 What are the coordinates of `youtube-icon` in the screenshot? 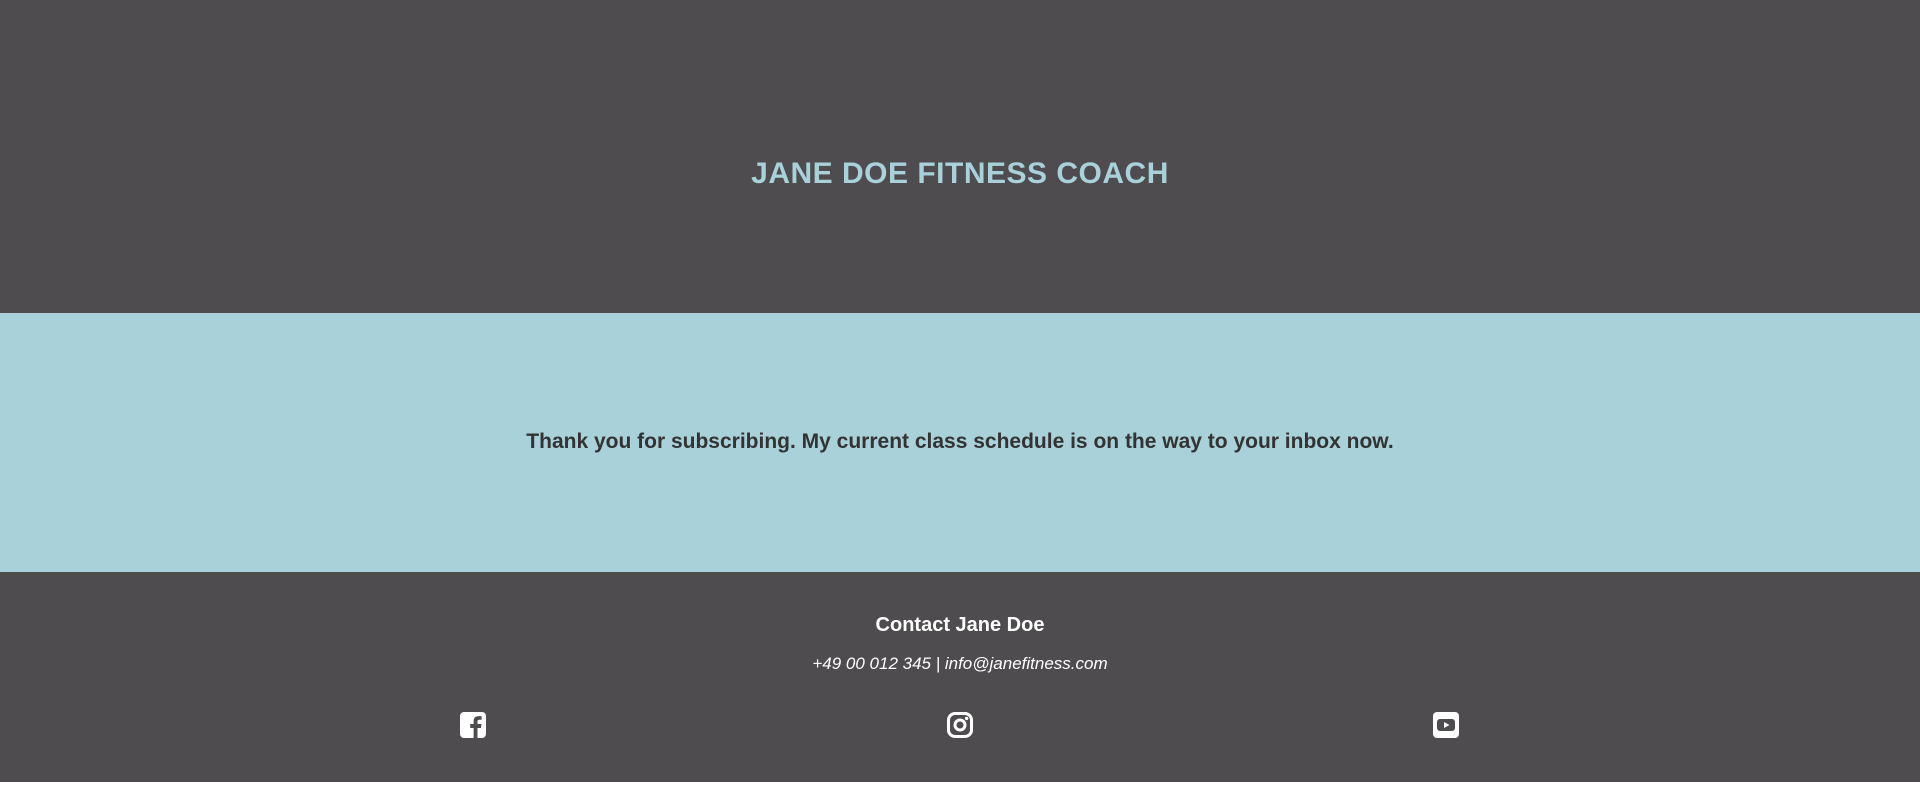 It's located at (1446, 725).